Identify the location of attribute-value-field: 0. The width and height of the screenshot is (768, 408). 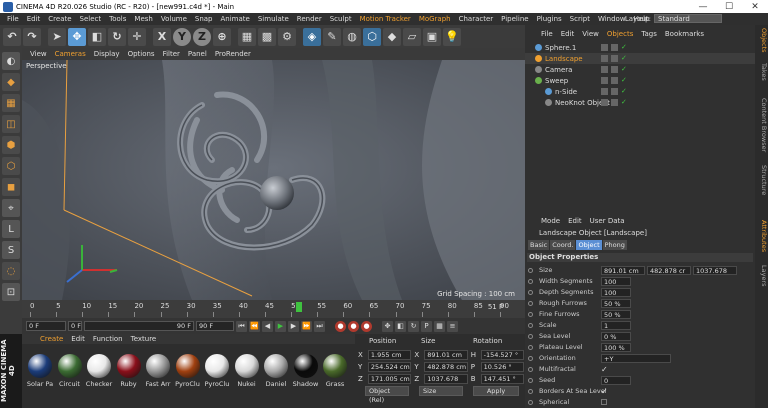
(616, 380).